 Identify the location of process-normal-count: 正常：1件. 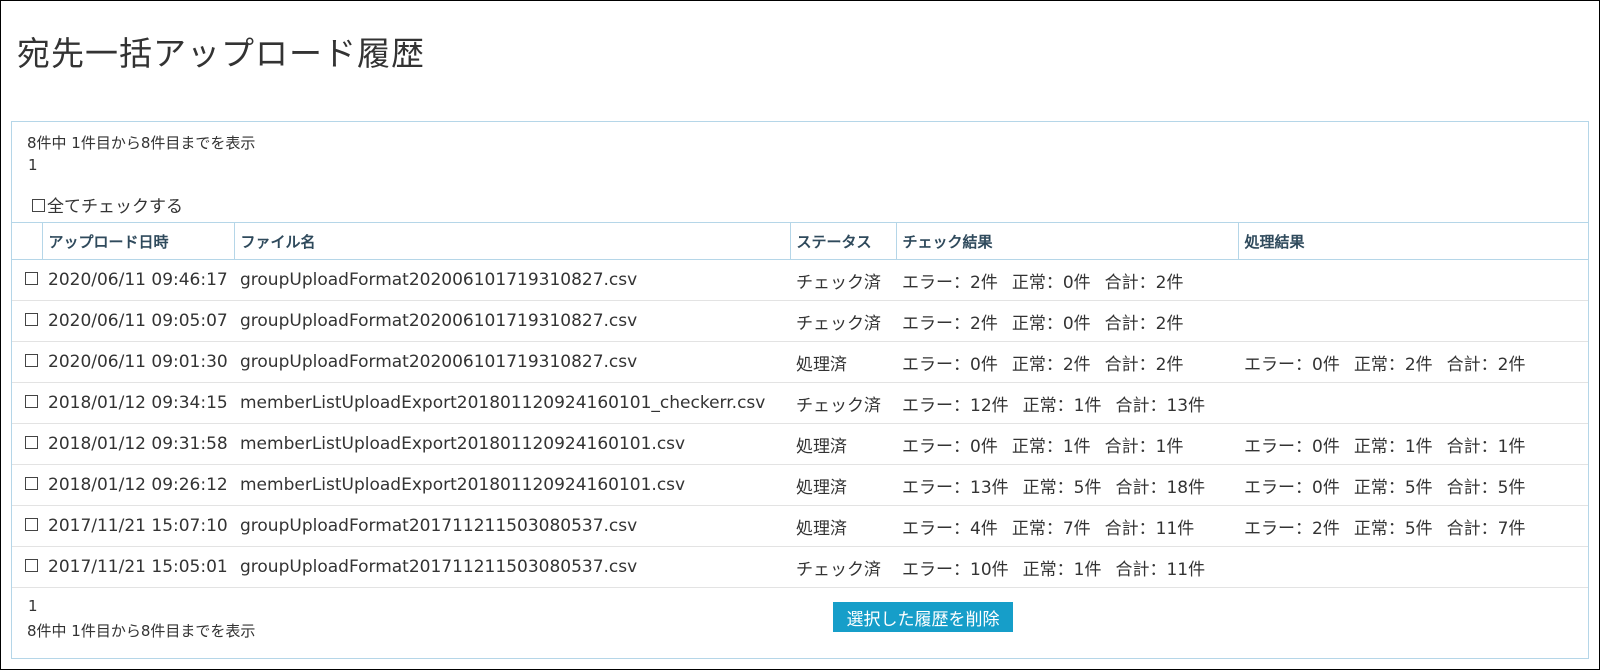
(1393, 446).